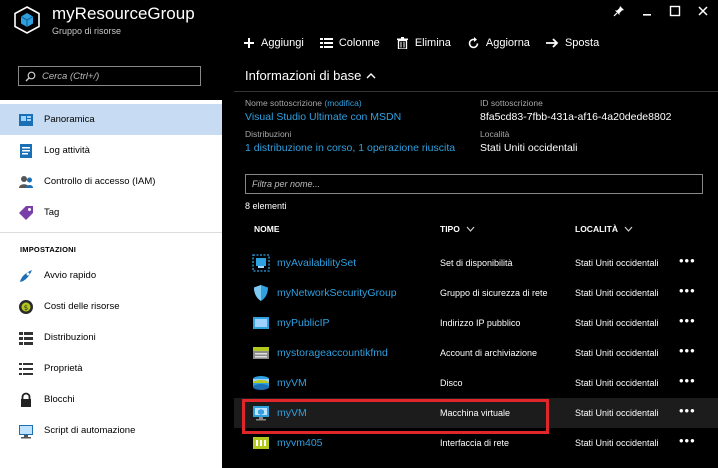 The height and width of the screenshot is (468, 718). I want to click on resource-name: mystorageaccountikfmd, so click(332, 353).